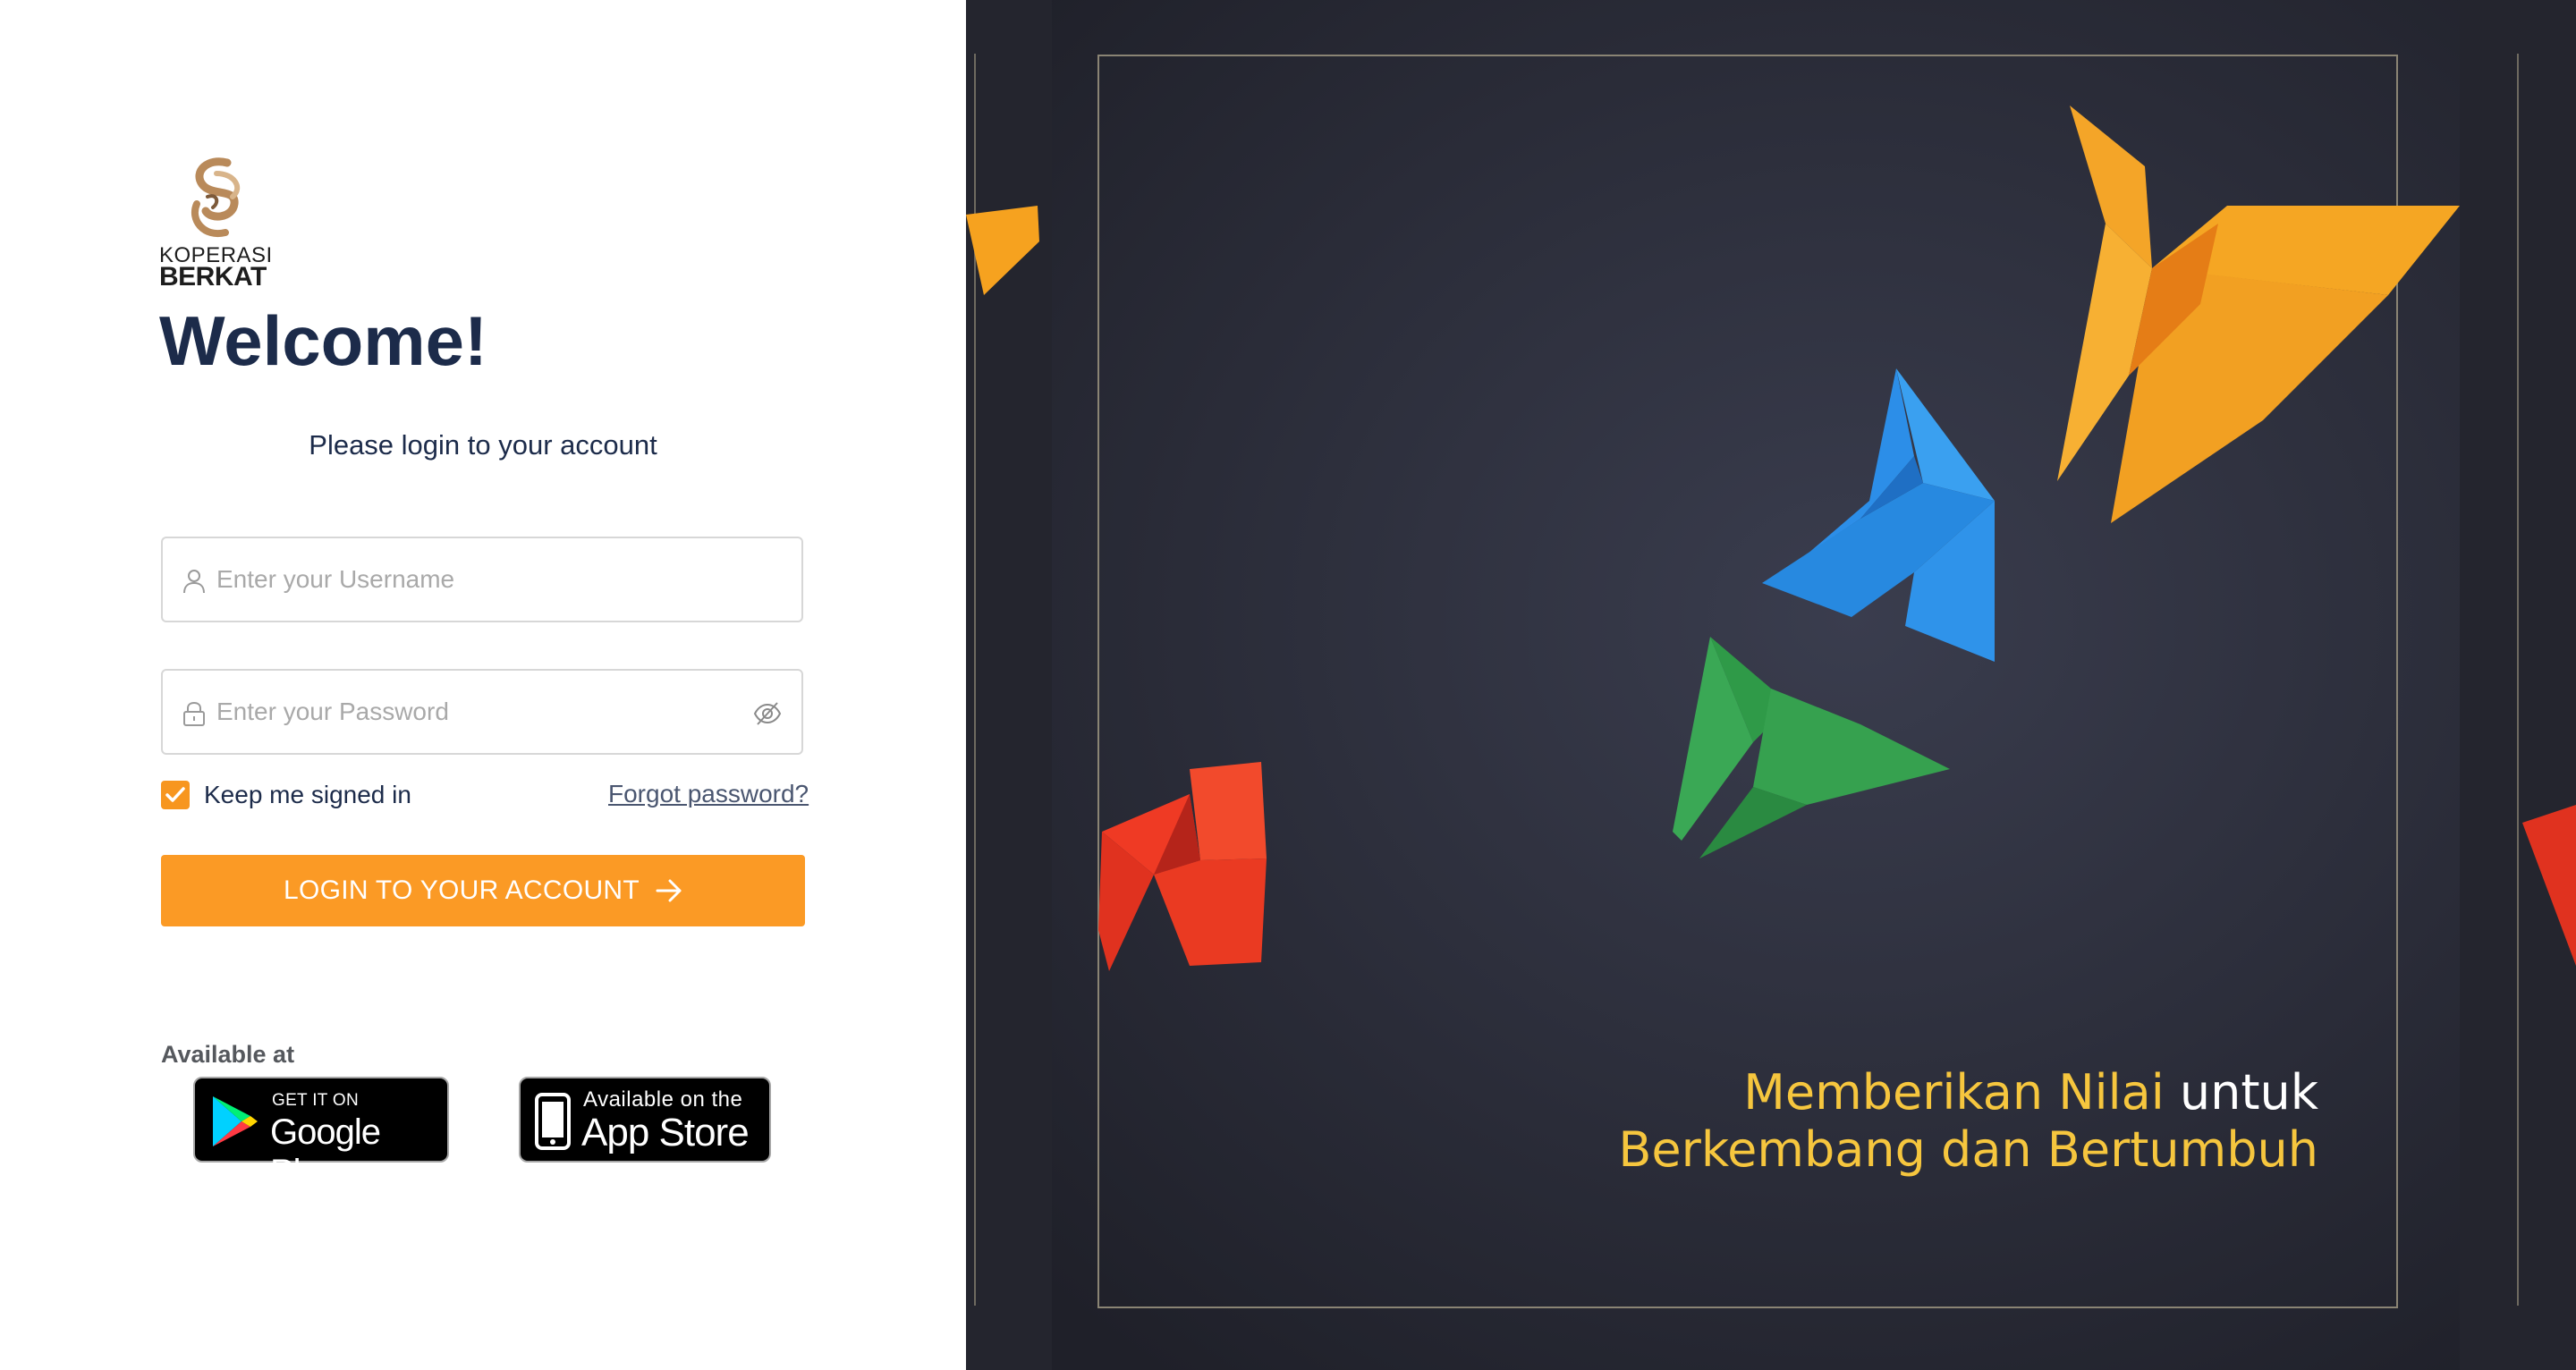 This screenshot has width=2576, height=1370. What do you see at coordinates (1009, 685) in the screenshot?
I see `left-slide-edge` at bounding box center [1009, 685].